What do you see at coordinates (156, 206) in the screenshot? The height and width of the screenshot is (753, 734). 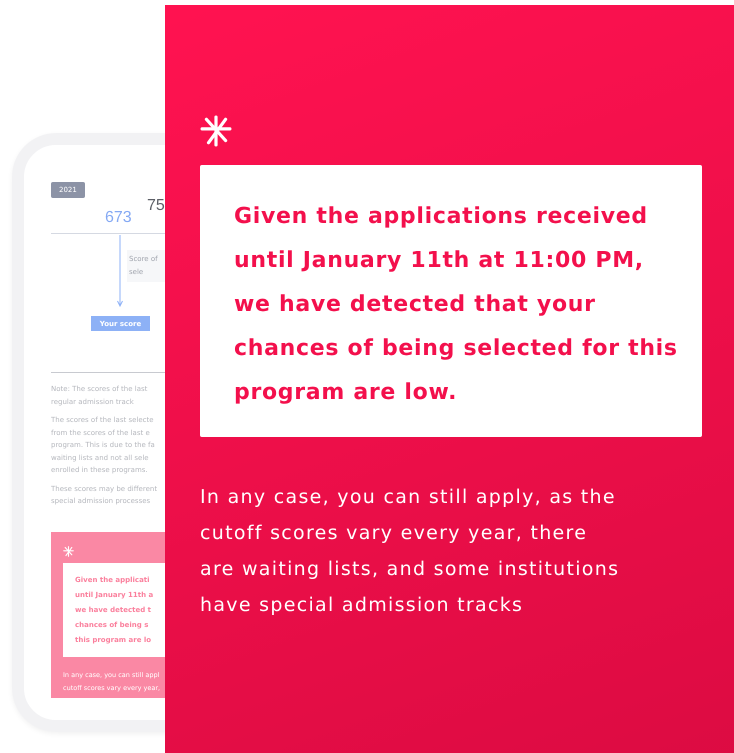 I see `last-selected-value: 75` at bounding box center [156, 206].